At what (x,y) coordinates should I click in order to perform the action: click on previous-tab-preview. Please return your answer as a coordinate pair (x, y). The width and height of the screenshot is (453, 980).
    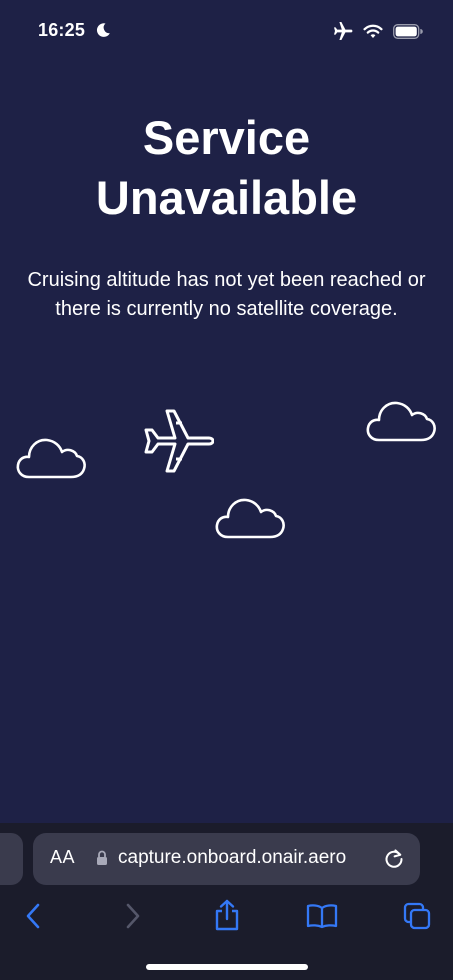
    Looking at the image, I should click on (11, 859).